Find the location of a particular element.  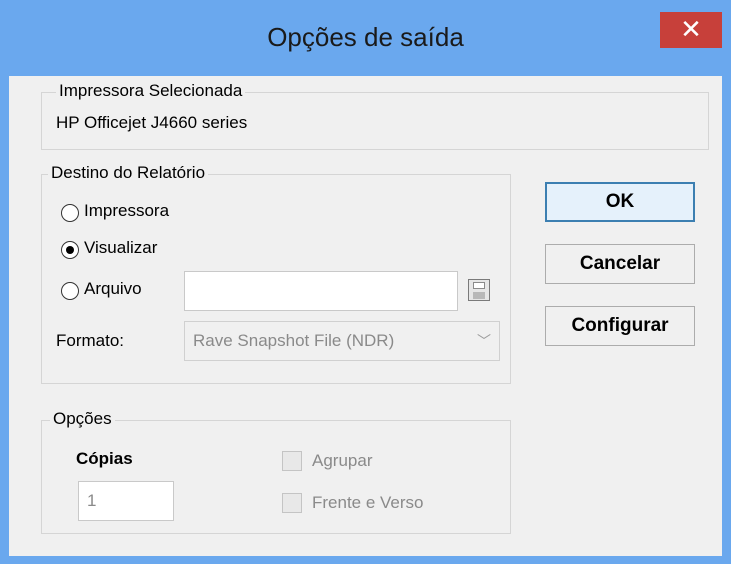

format-select-value: Rave Snapshot File (NDR) is located at coordinates (294, 340).